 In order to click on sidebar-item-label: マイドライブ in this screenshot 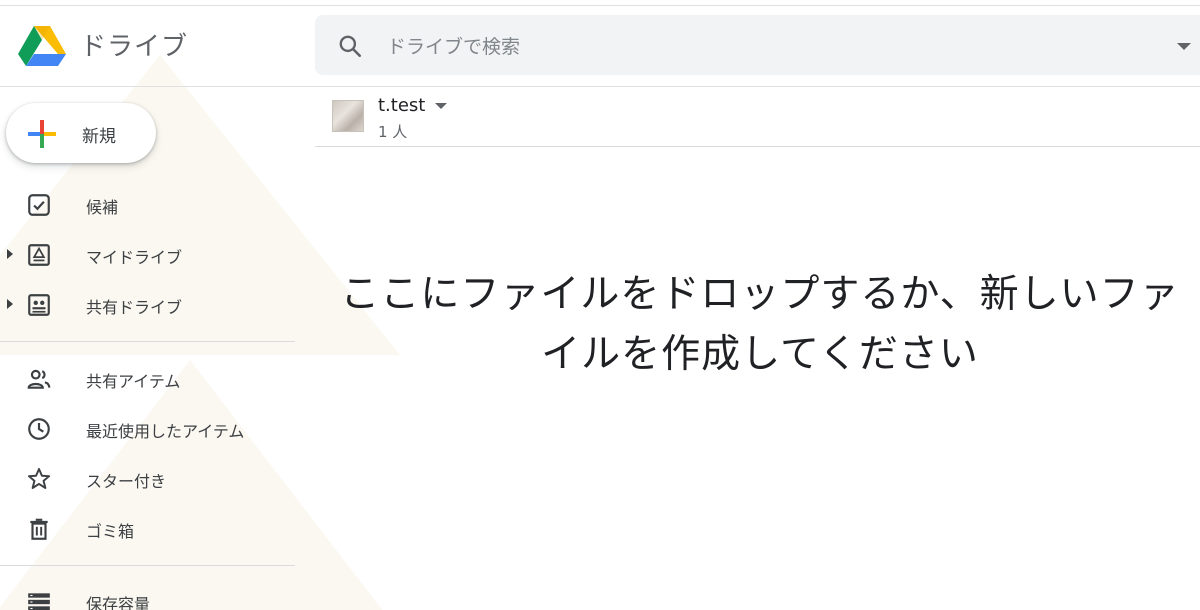, I will do `click(134, 257)`.